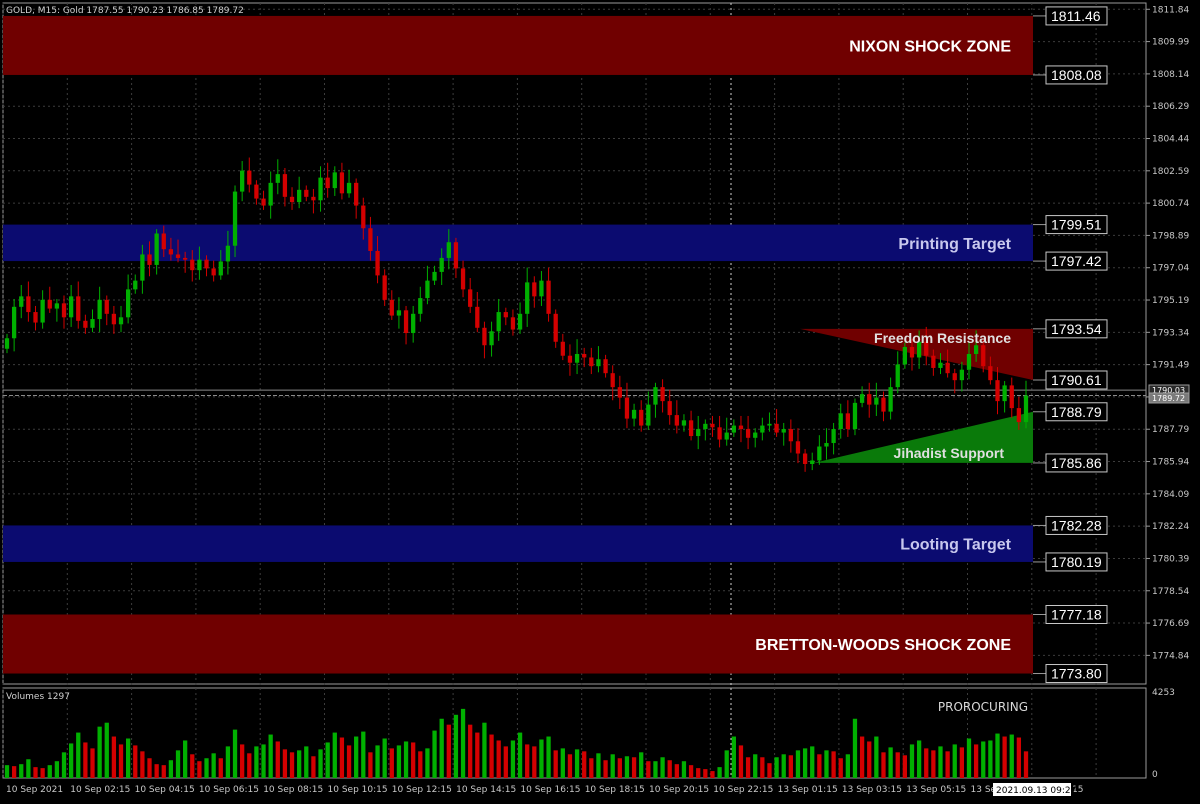 This screenshot has height=804, width=1200. Describe the element at coordinates (1170, 172) in the screenshot. I see `y-tick-label: 1802.59` at that location.